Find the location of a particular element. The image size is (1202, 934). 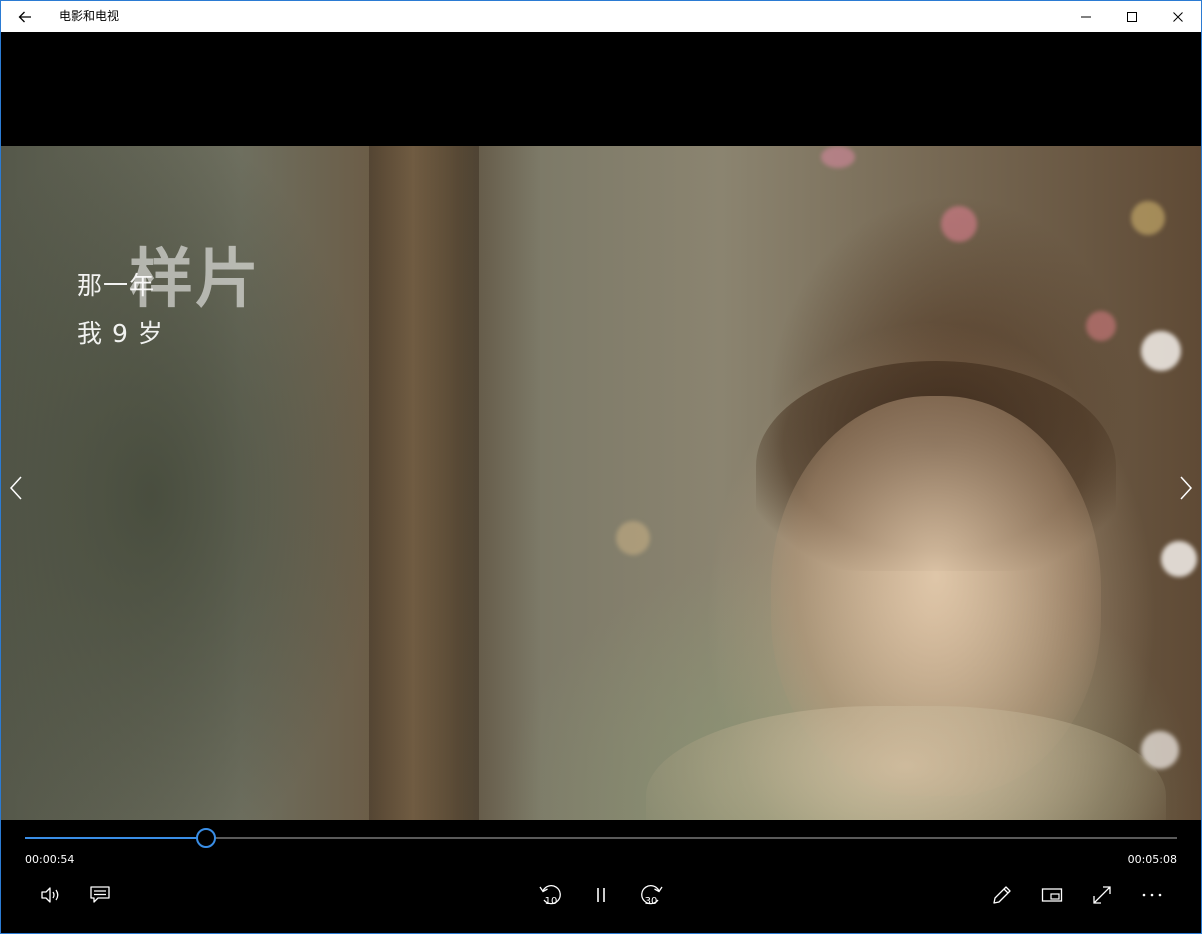

maximize-icon is located at coordinates (1132, 16).